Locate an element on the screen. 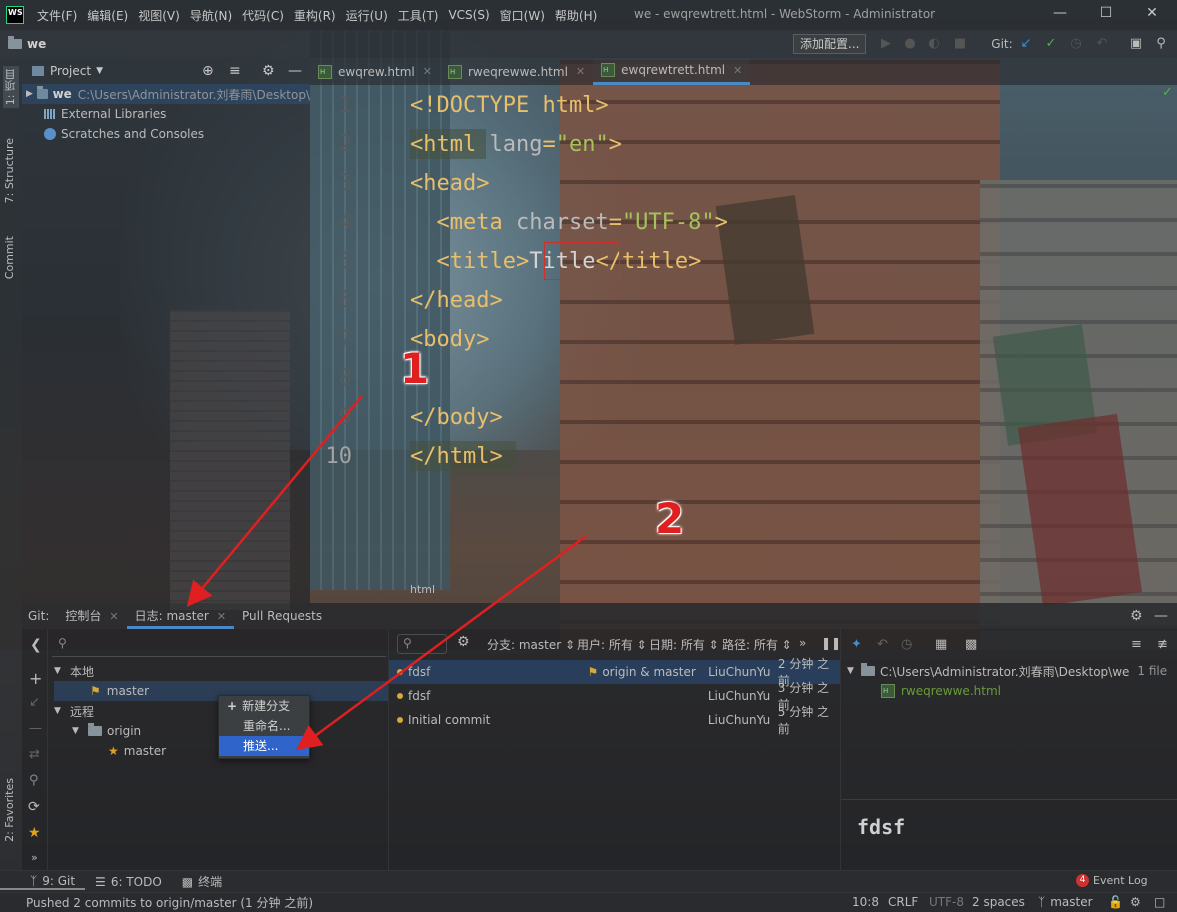 The image size is (1177, 912). tool-window-terminal: ▩ 终端 is located at coordinates (202, 881).